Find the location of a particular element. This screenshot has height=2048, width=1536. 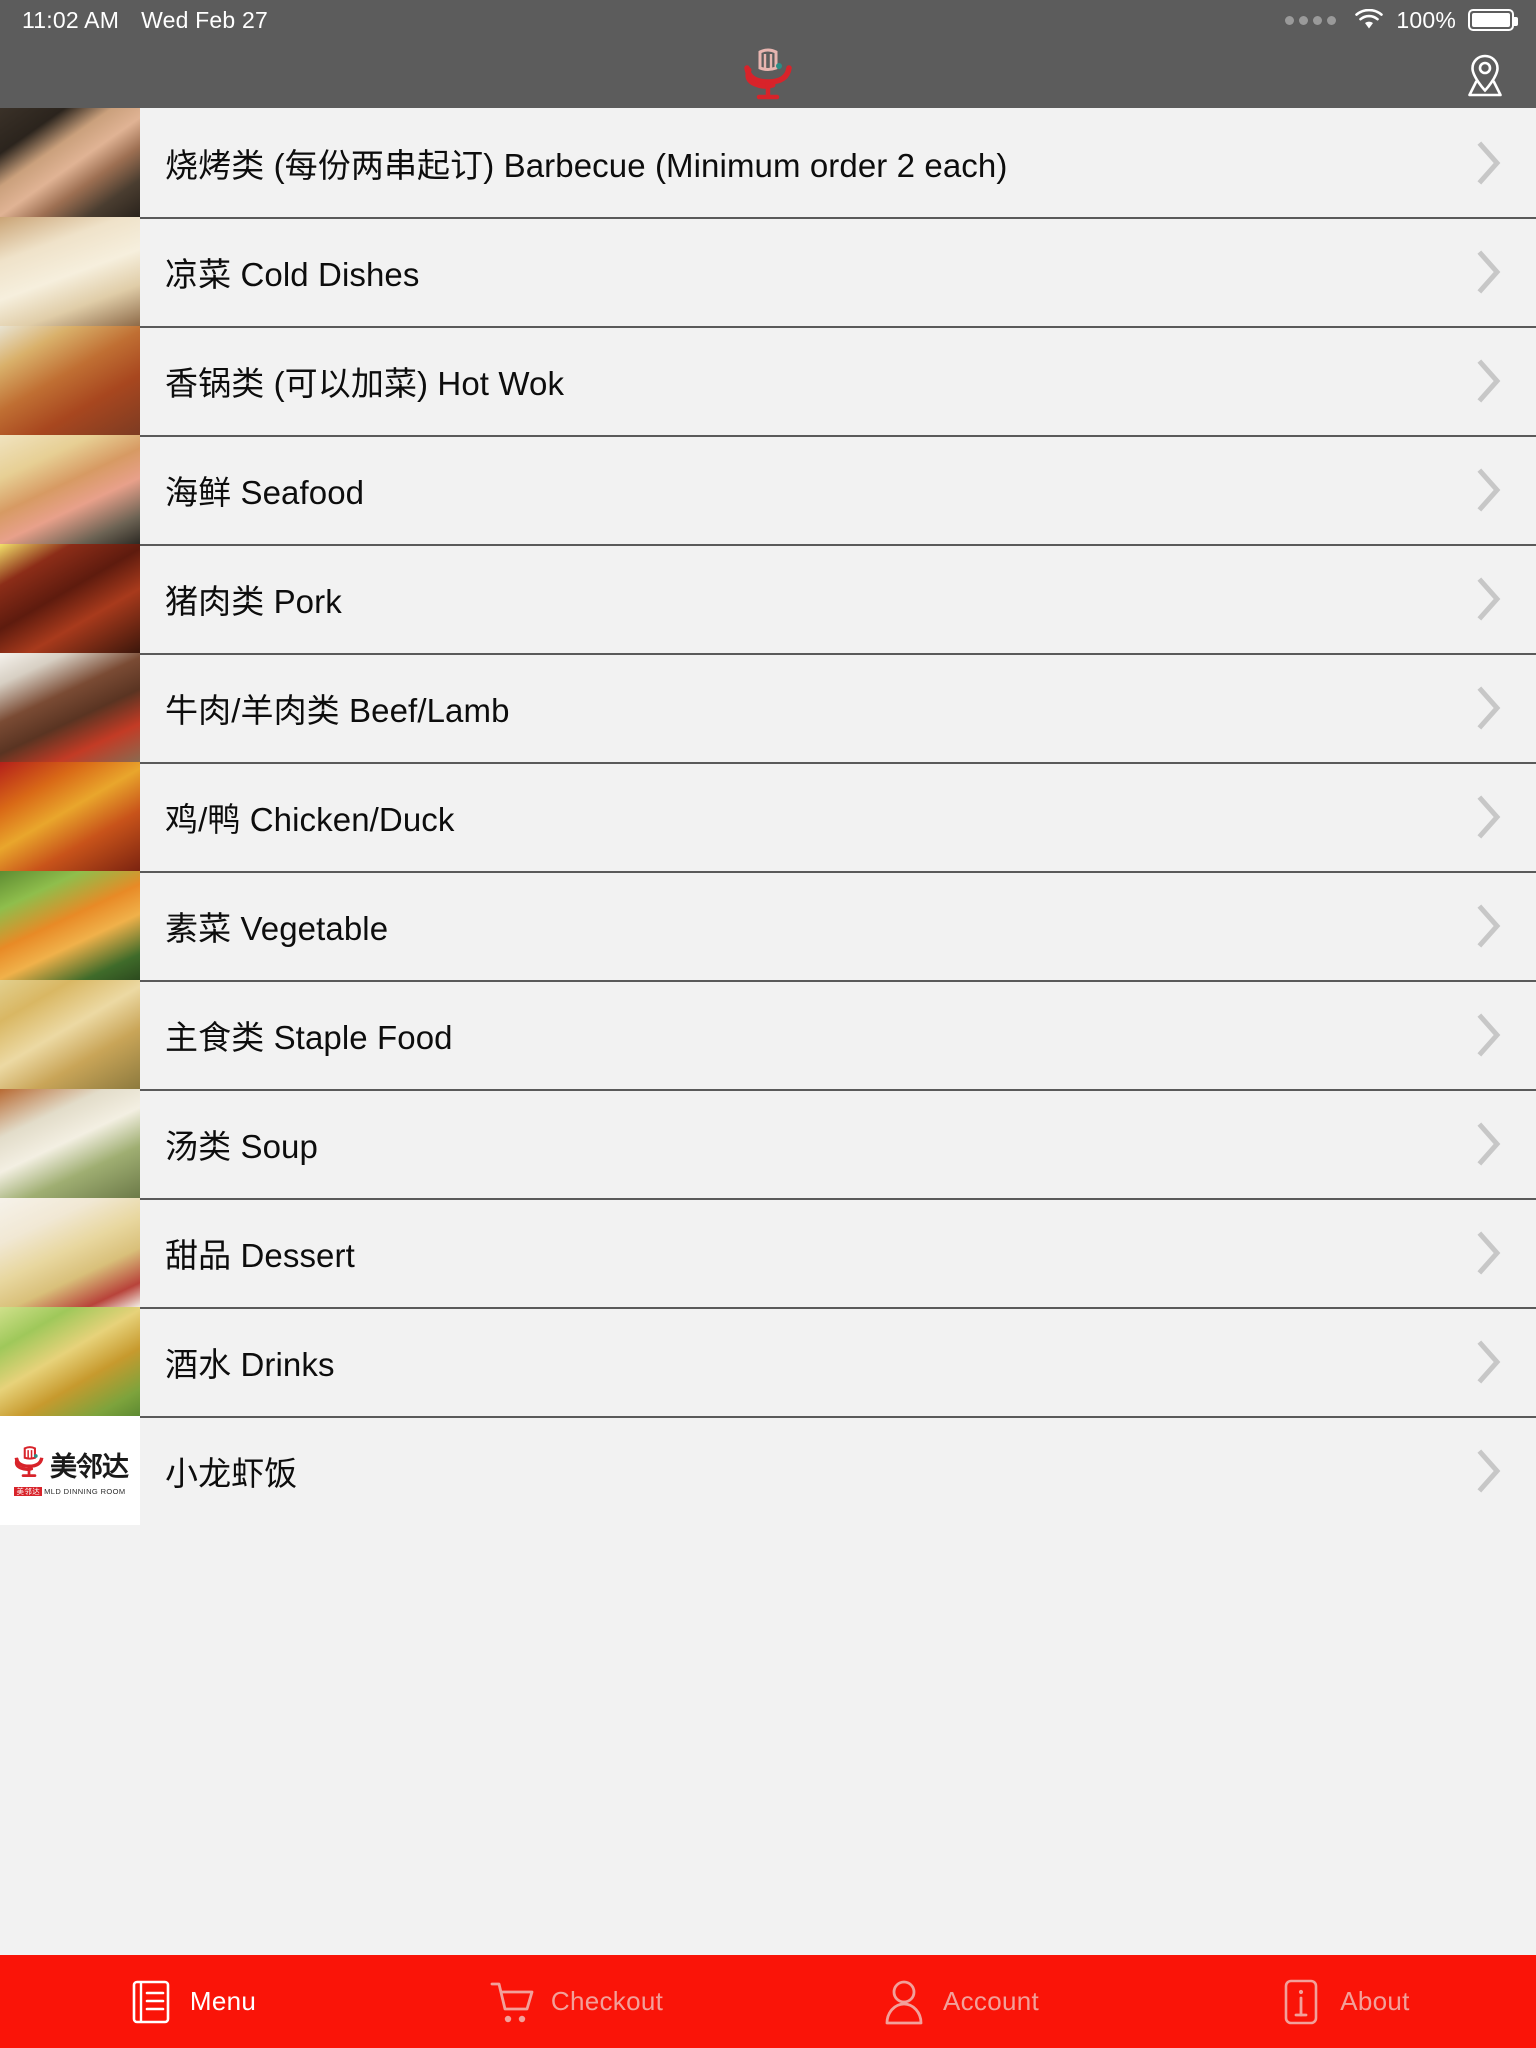

menu-category-row: 牛肉/羊肉类 Beef/Lamb is located at coordinates (768, 707).